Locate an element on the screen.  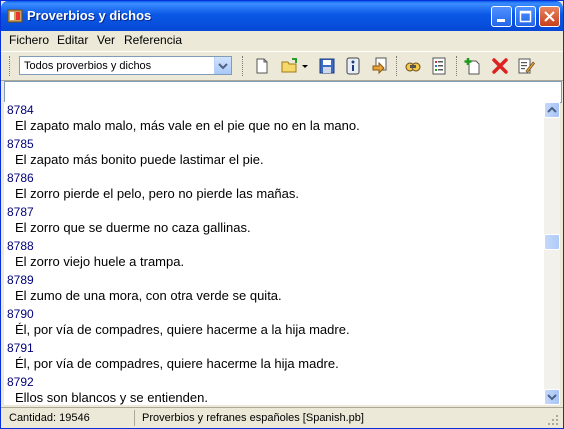
status-count: Cantidad: 19546 is located at coordinates (49, 418).